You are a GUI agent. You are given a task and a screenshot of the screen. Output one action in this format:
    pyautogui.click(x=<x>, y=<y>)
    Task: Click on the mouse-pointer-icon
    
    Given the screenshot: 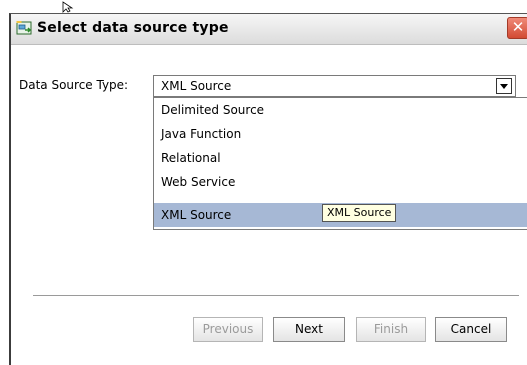 What is the action you would take?
    pyautogui.click(x=68, y=7)
    